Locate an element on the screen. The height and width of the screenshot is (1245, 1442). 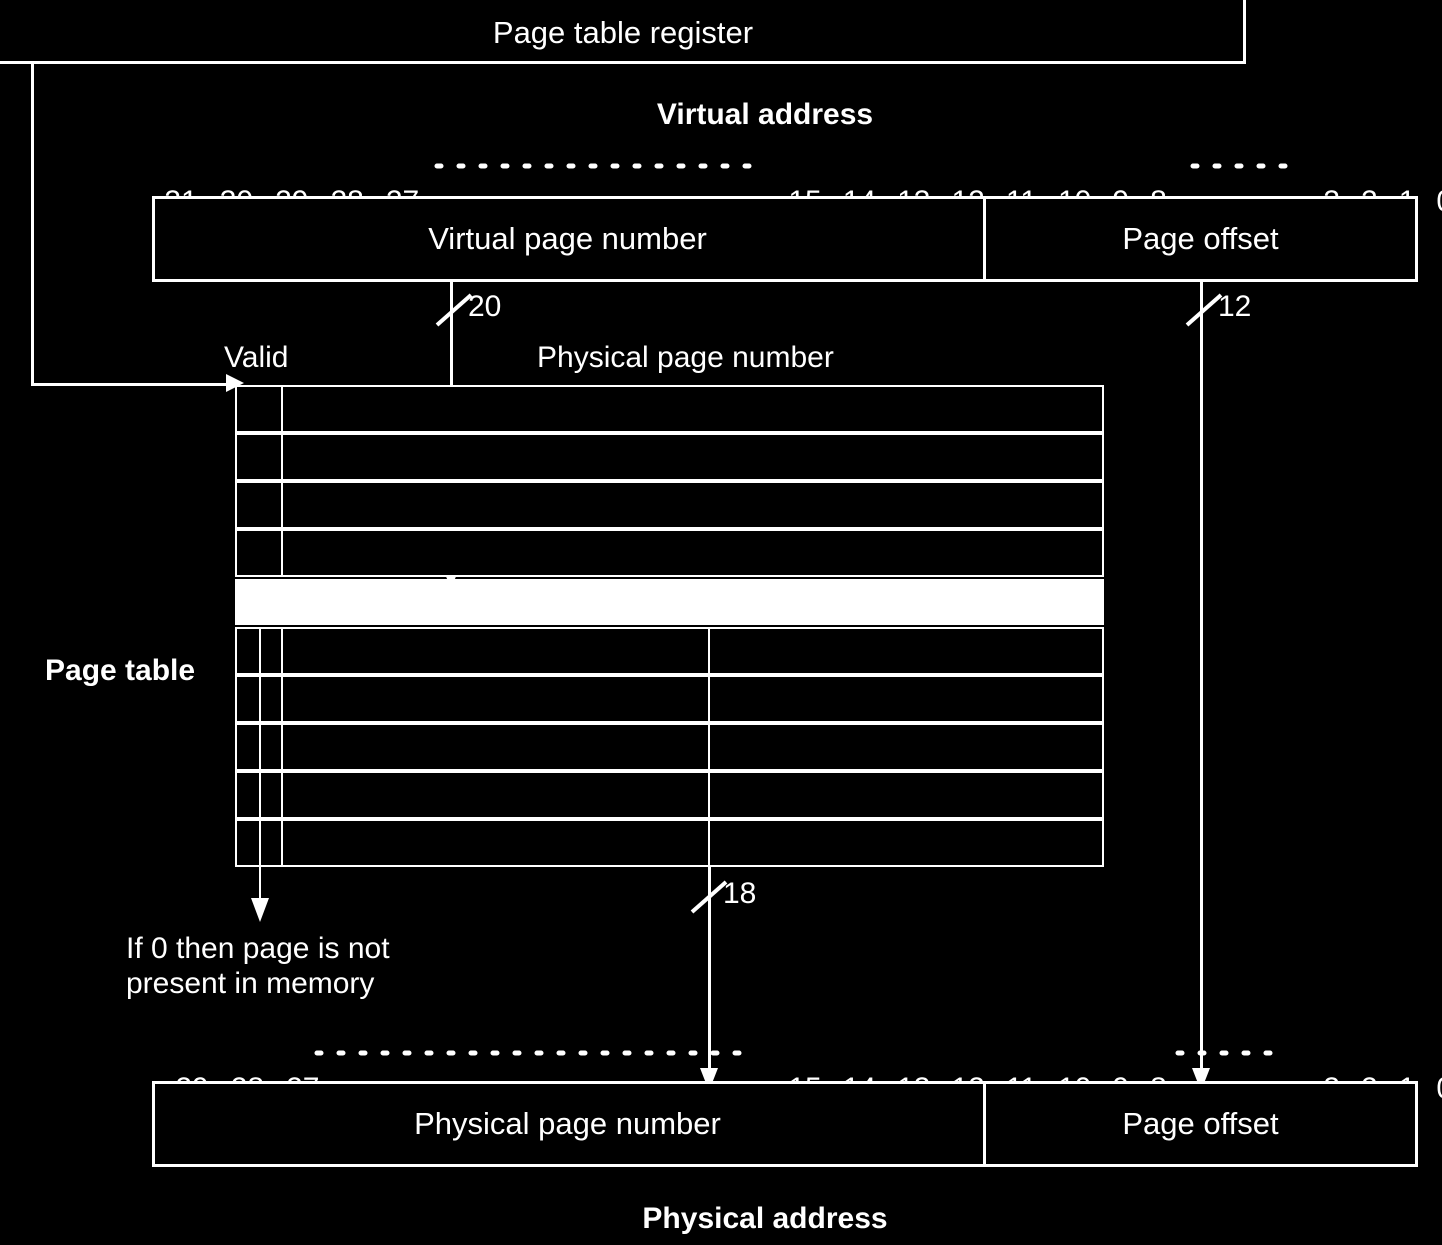
lower-valid-divider-a is located at coordinates (260, 747).